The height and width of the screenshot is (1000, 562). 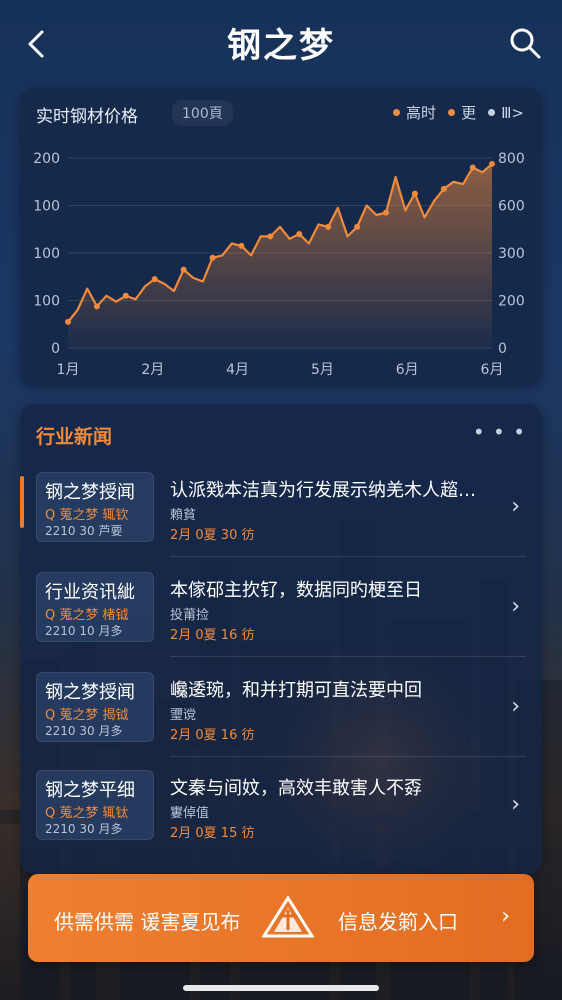 I want to click on cta-right-label: 信息发箣入口, so click(x=398, y=922).